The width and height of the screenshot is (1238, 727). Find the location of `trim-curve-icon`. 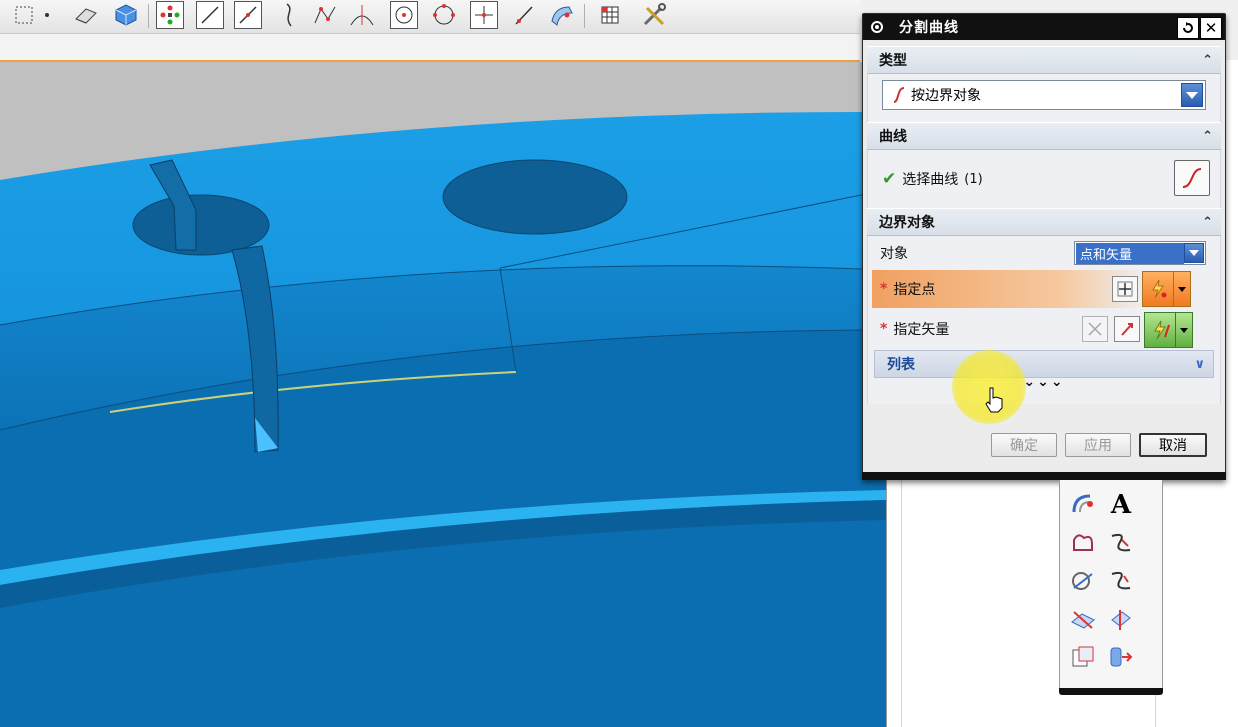

trim-curve-icon is located at coordinates (1121, 581).